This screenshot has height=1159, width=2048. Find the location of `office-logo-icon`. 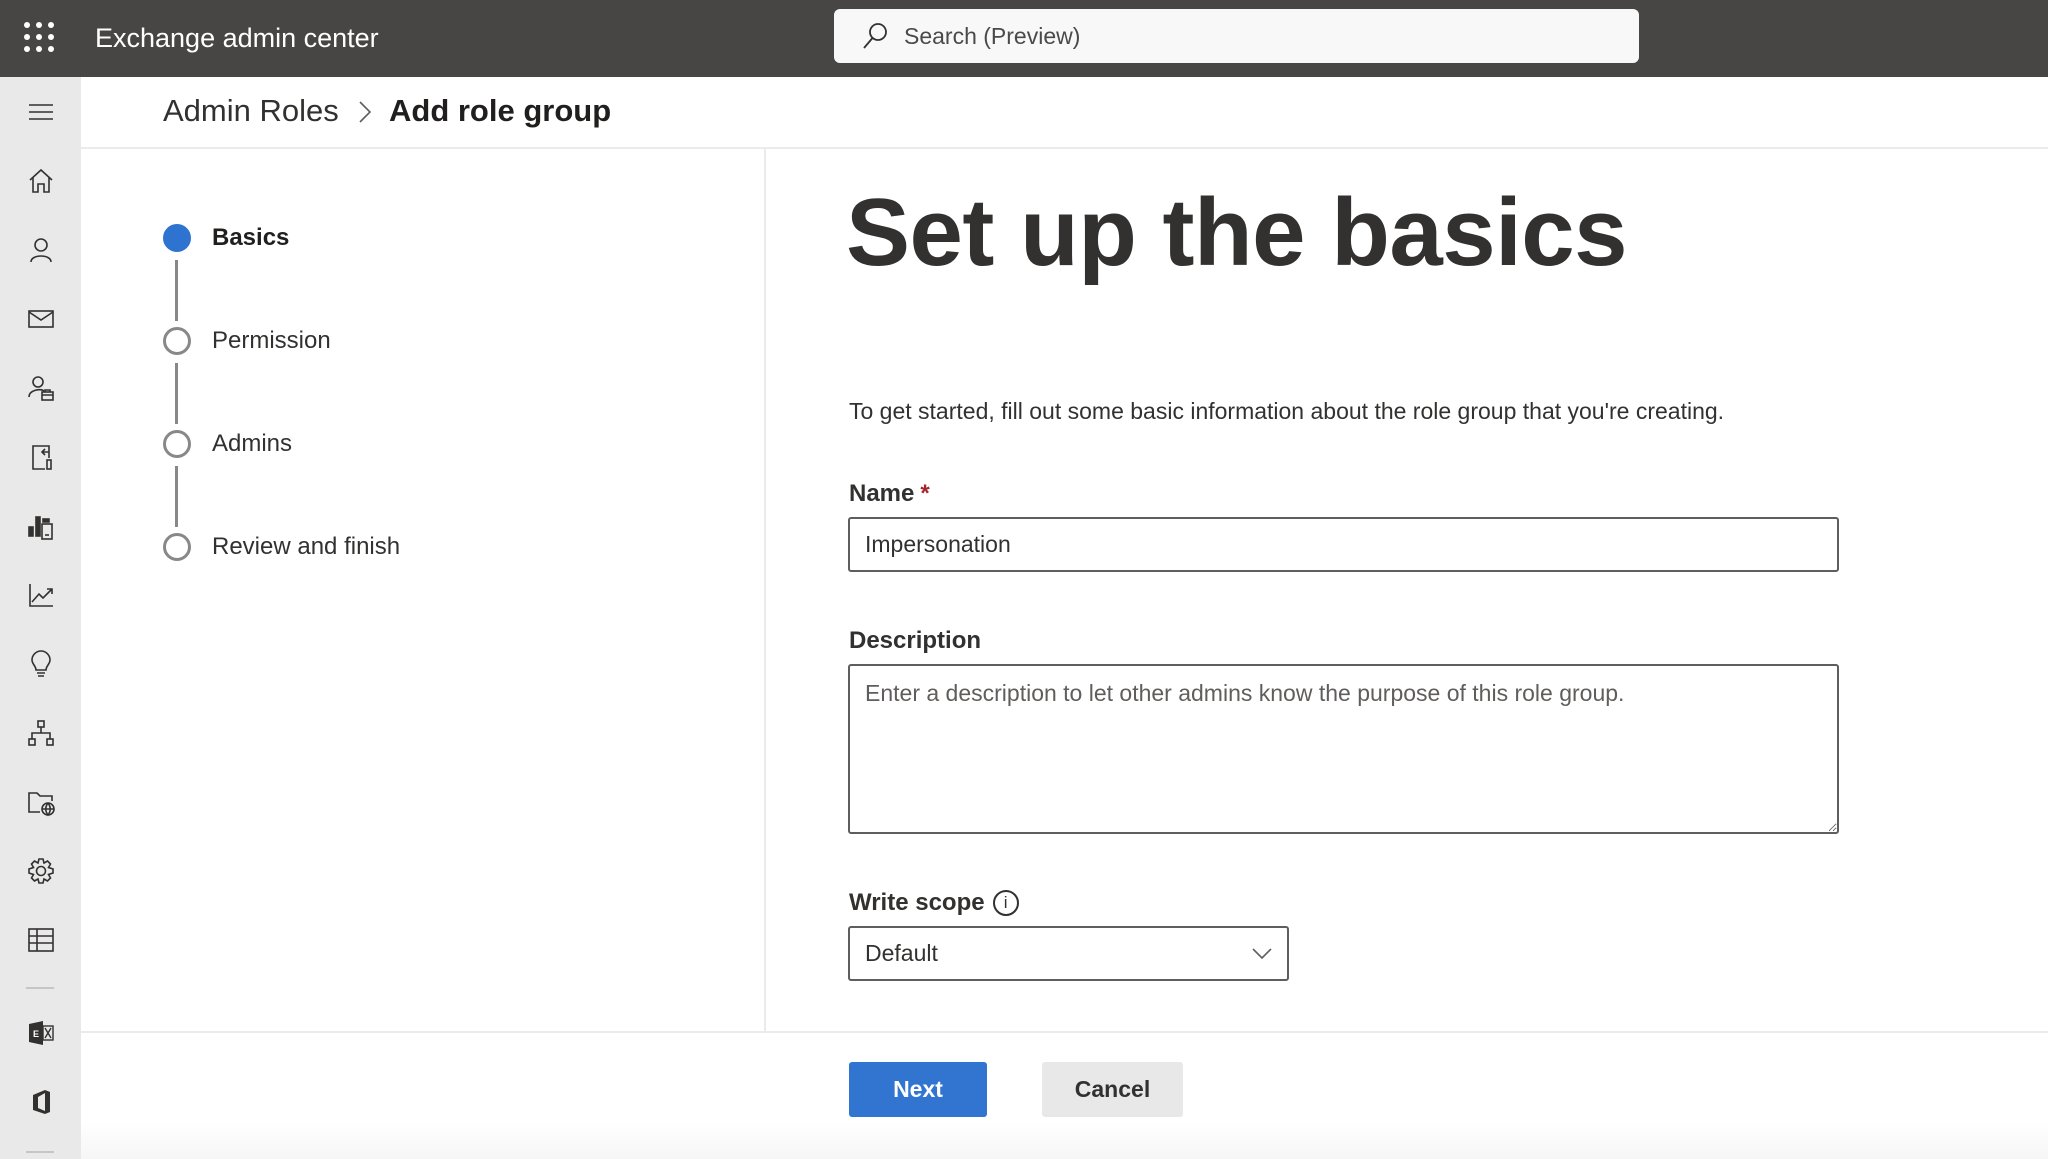

office-logo-icon is located at coordinates (41, 1102).